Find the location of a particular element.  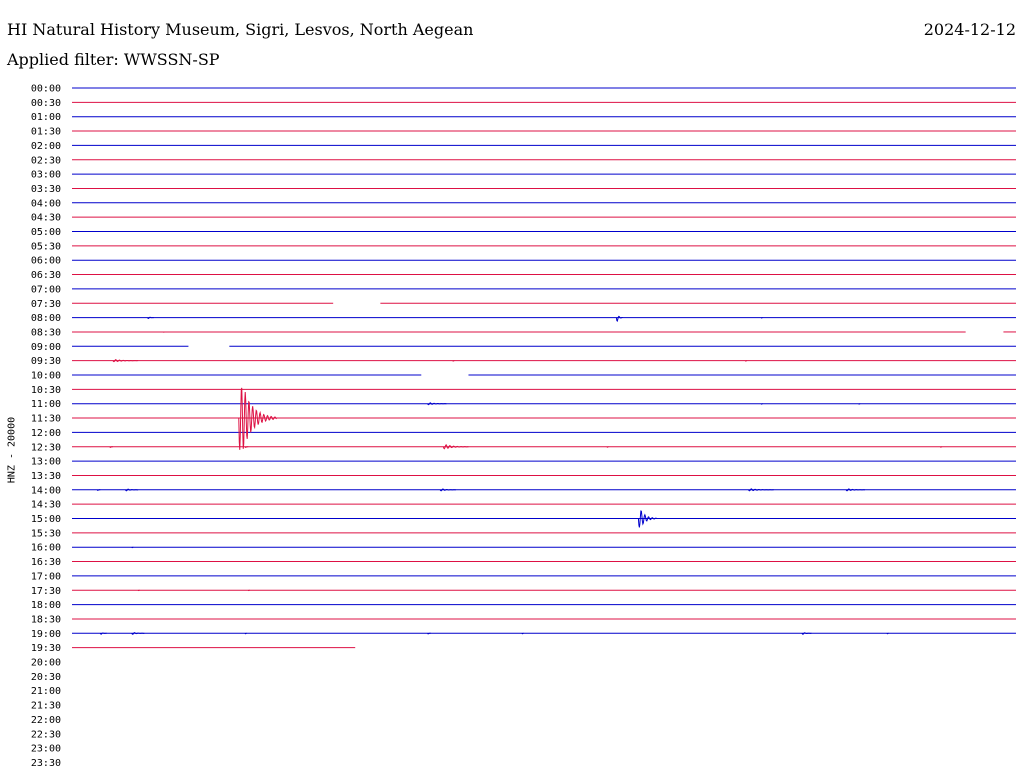

row-time-label: 15:30 is located at coordinates (46, 533).